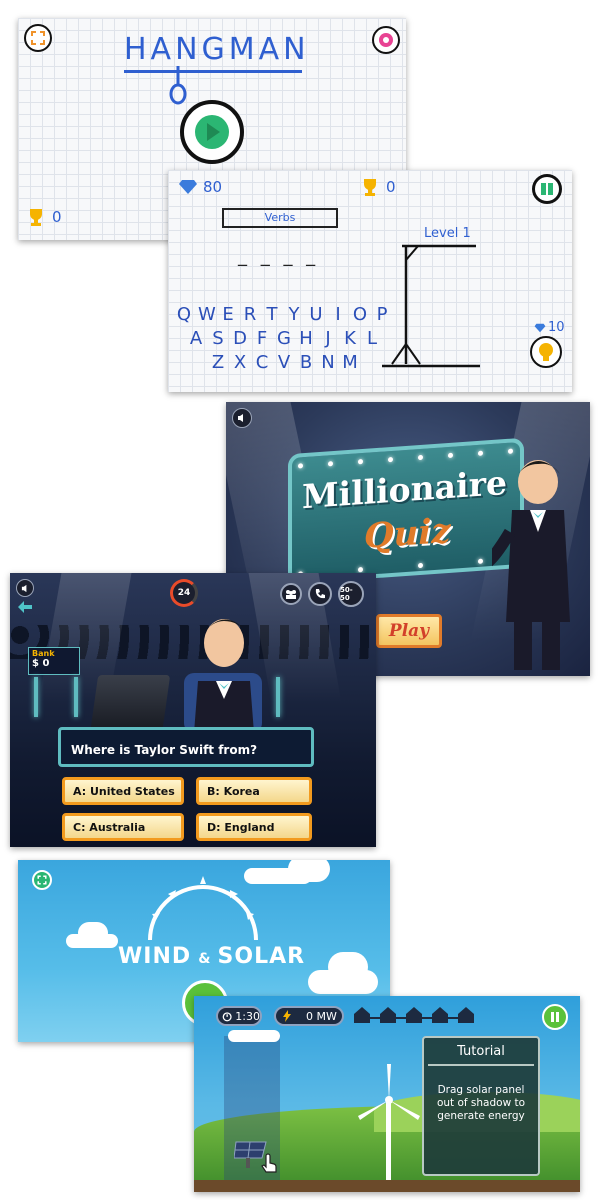 The height and width of the screenshot is (1200, 600). Describe the element at coordinates (213, 187) in the screenshot. I see `diamond-count: 80` at that location.